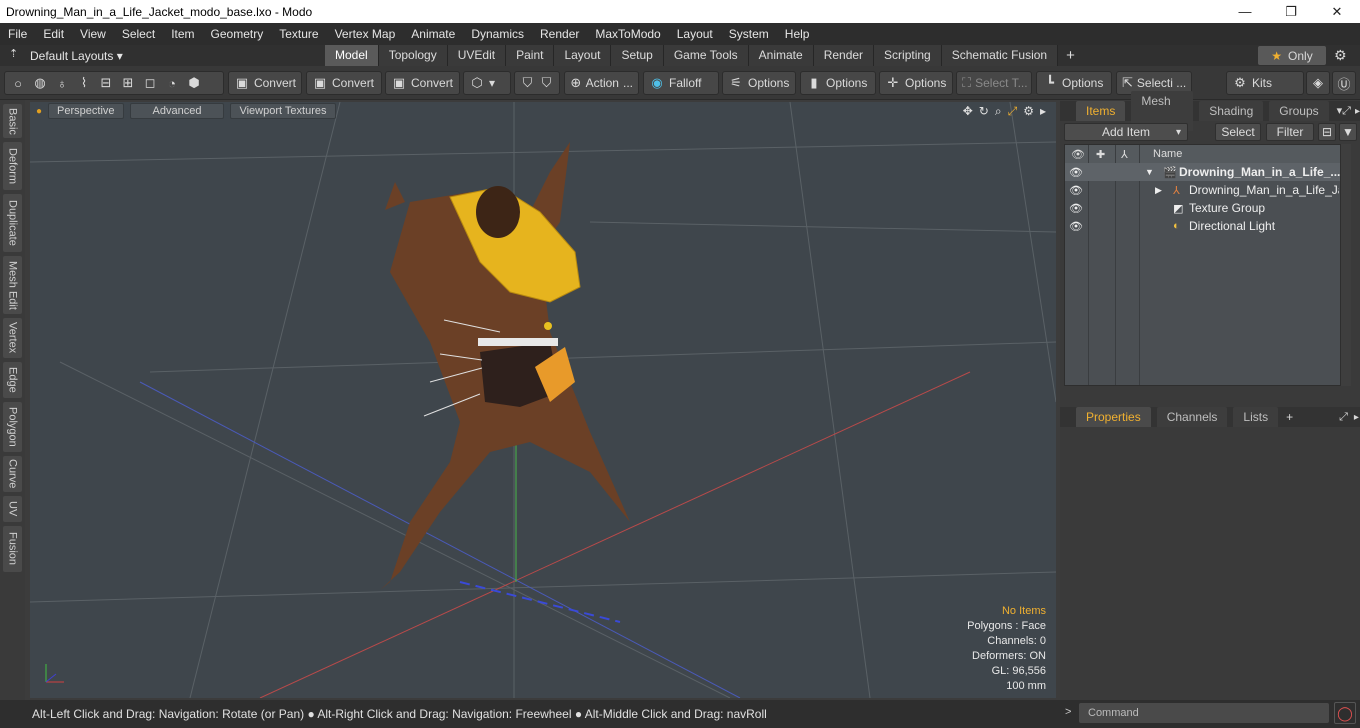 Image resolution: width=1360 pixels, height=728 pixels. What do you see at coordinates (1192, 417) in the screenshot?
I see `tab-channels: Channels` at bounding box center [1192, 417].